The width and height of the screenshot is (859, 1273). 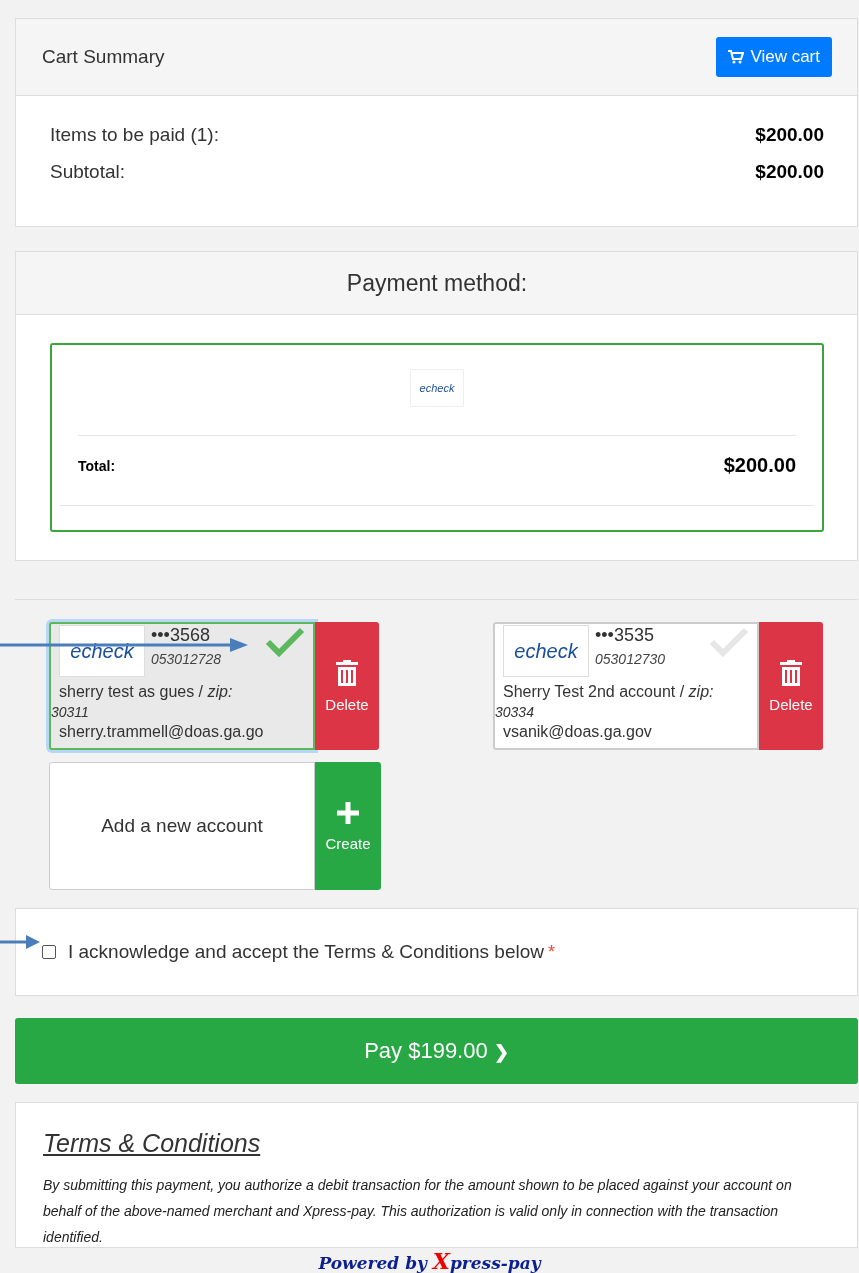 What do you see at coordinates (348, 812) in the screenshot?
I see `plus-icon` at bounding box center [348, 812].